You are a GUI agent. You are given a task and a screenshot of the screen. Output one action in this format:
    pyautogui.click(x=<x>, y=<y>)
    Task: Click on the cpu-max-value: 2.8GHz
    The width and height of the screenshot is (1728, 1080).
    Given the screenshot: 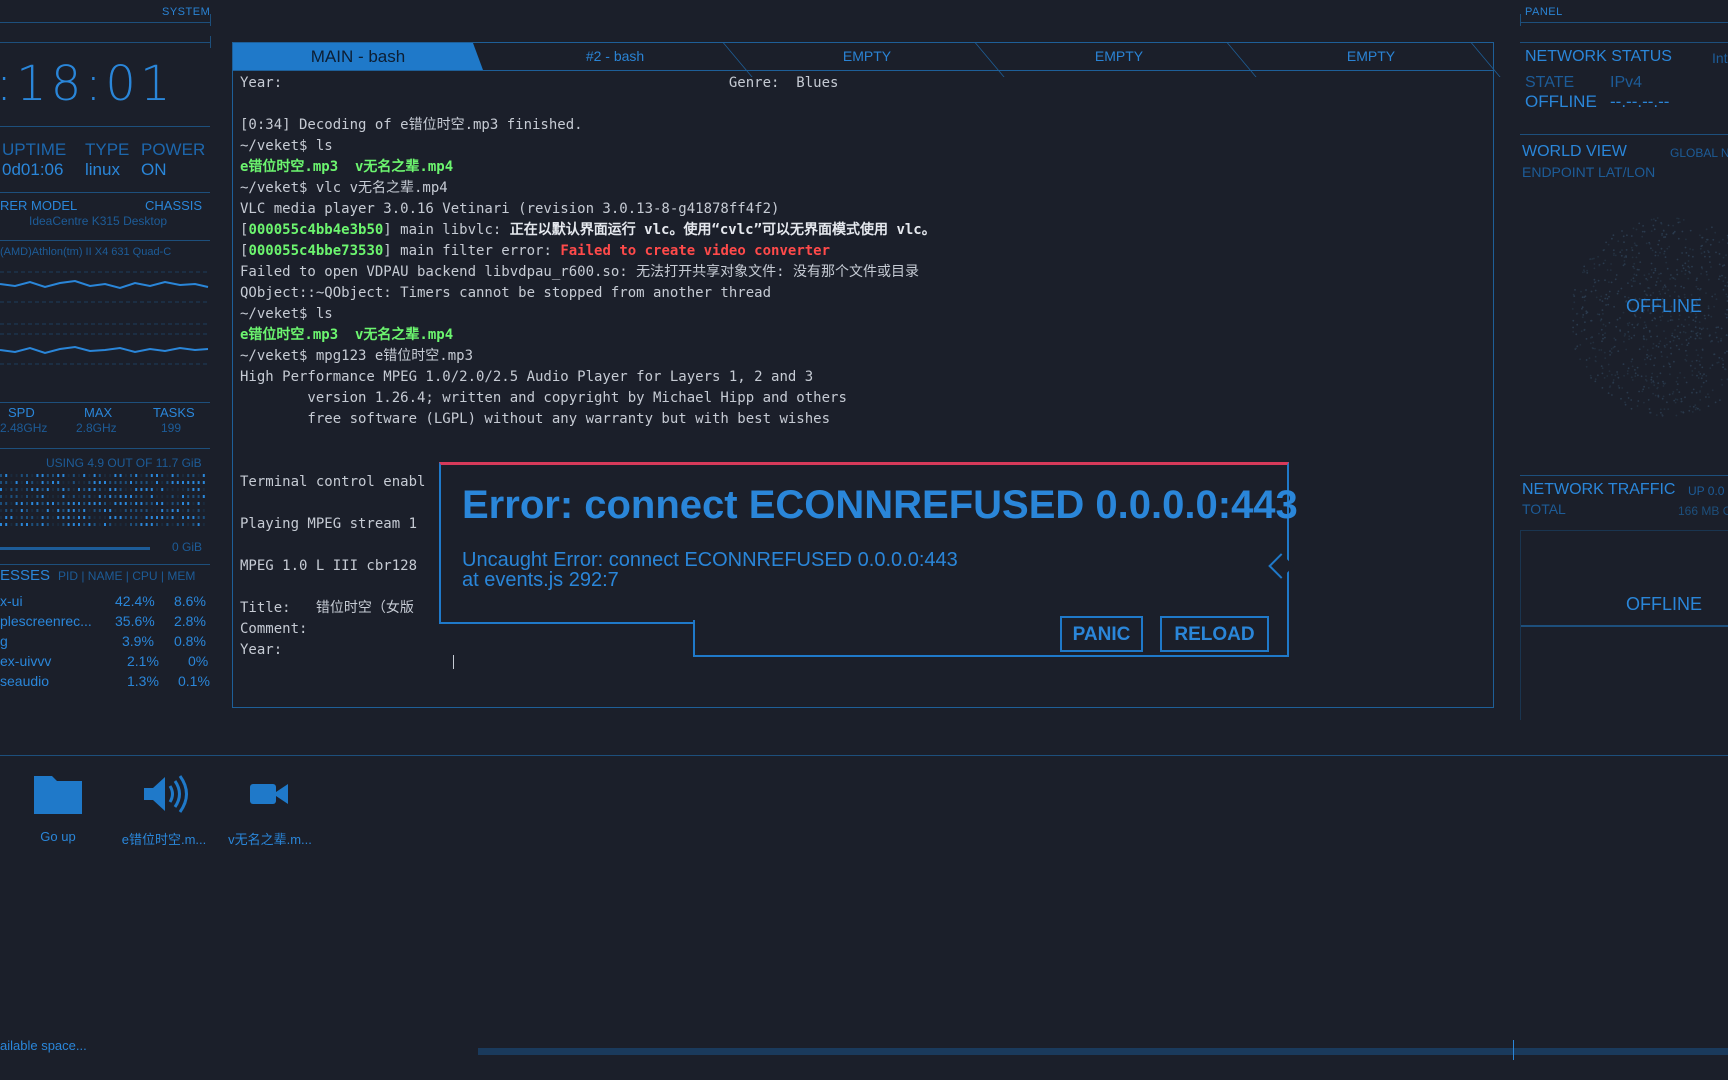 What is the action you would take?
    pyautogui.click(x=96, y=428)
    